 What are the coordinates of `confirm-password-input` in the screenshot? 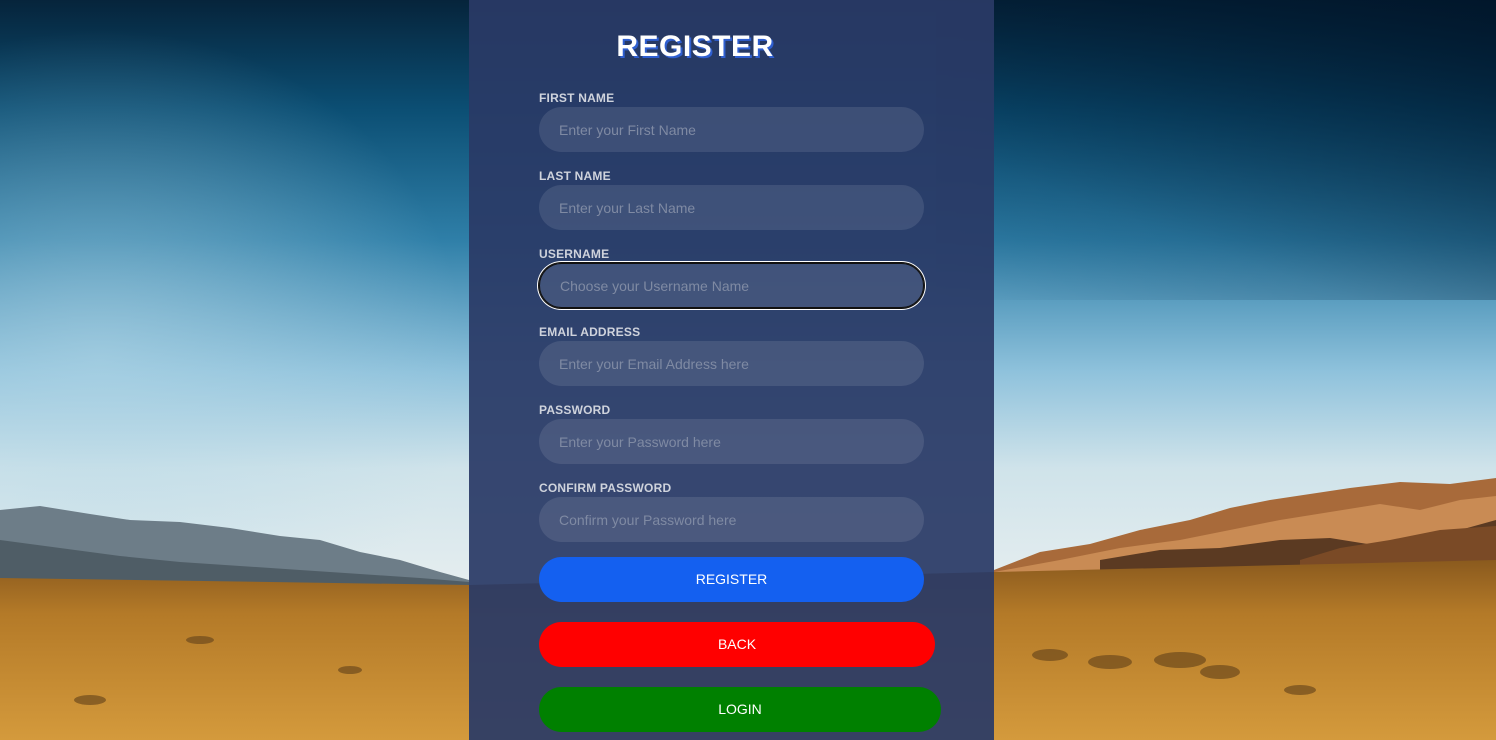 It's located at (731, 519).